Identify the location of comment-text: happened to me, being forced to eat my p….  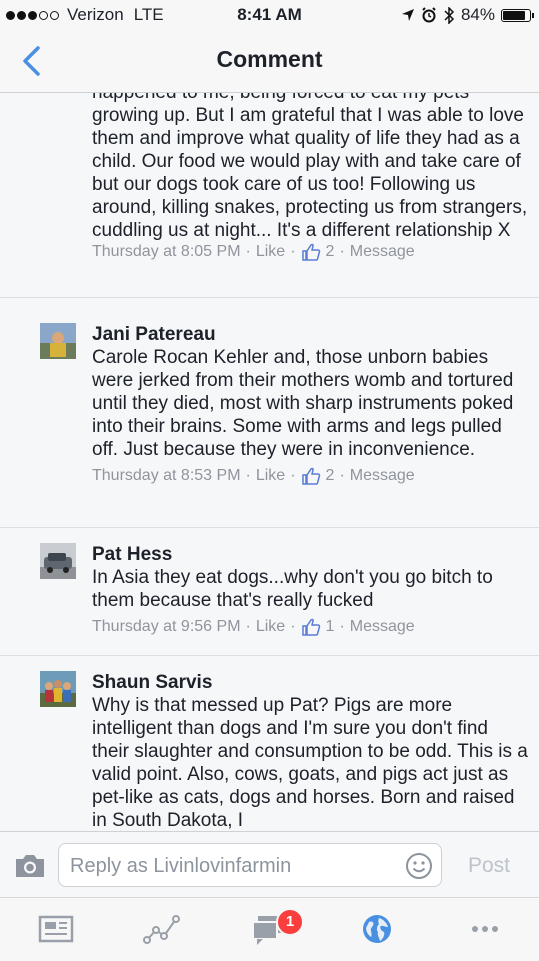
(310, 167).